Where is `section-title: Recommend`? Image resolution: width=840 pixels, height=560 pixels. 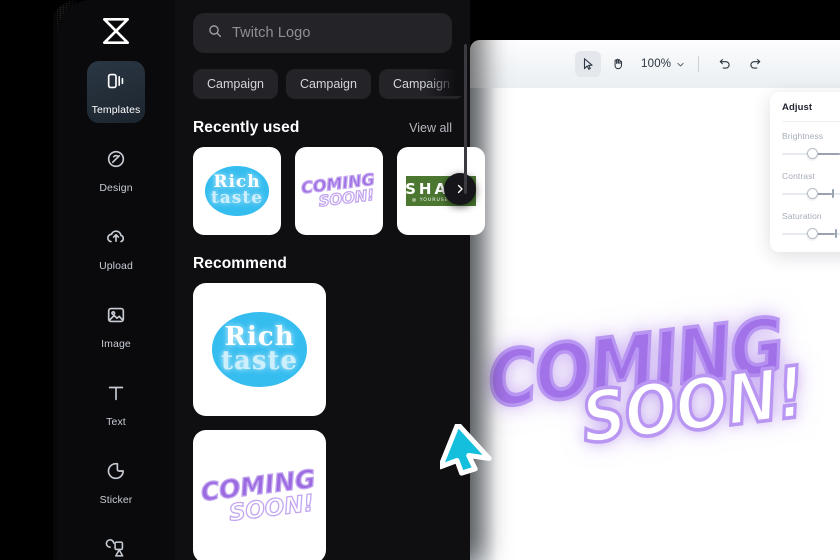
section-title: Recommend is located at coordinates (240, 263).